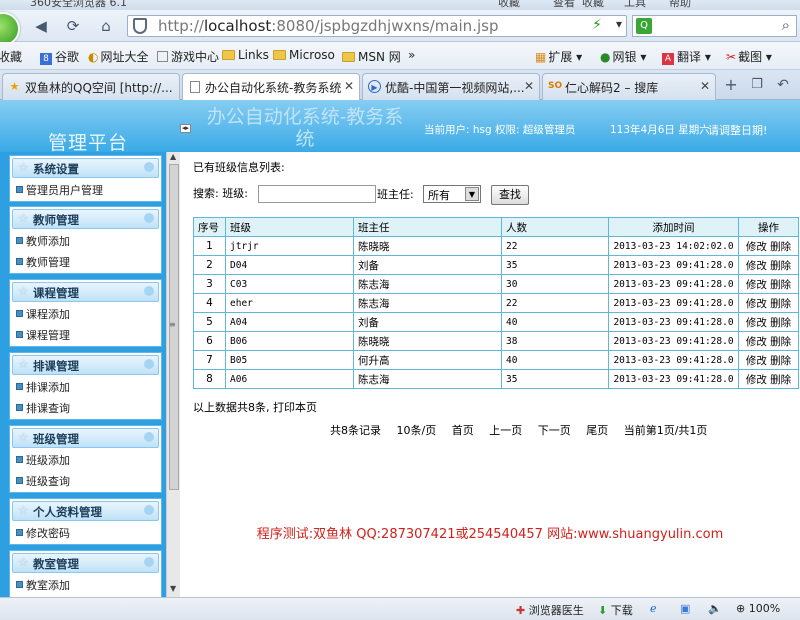 This screenshot has width=800, height=620. I want to click on sidebar-group-header: ☆ 个人资料管理, so click(85, 511).